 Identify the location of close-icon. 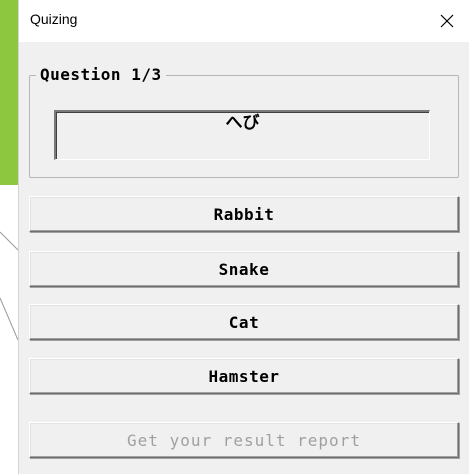
(447, 21).